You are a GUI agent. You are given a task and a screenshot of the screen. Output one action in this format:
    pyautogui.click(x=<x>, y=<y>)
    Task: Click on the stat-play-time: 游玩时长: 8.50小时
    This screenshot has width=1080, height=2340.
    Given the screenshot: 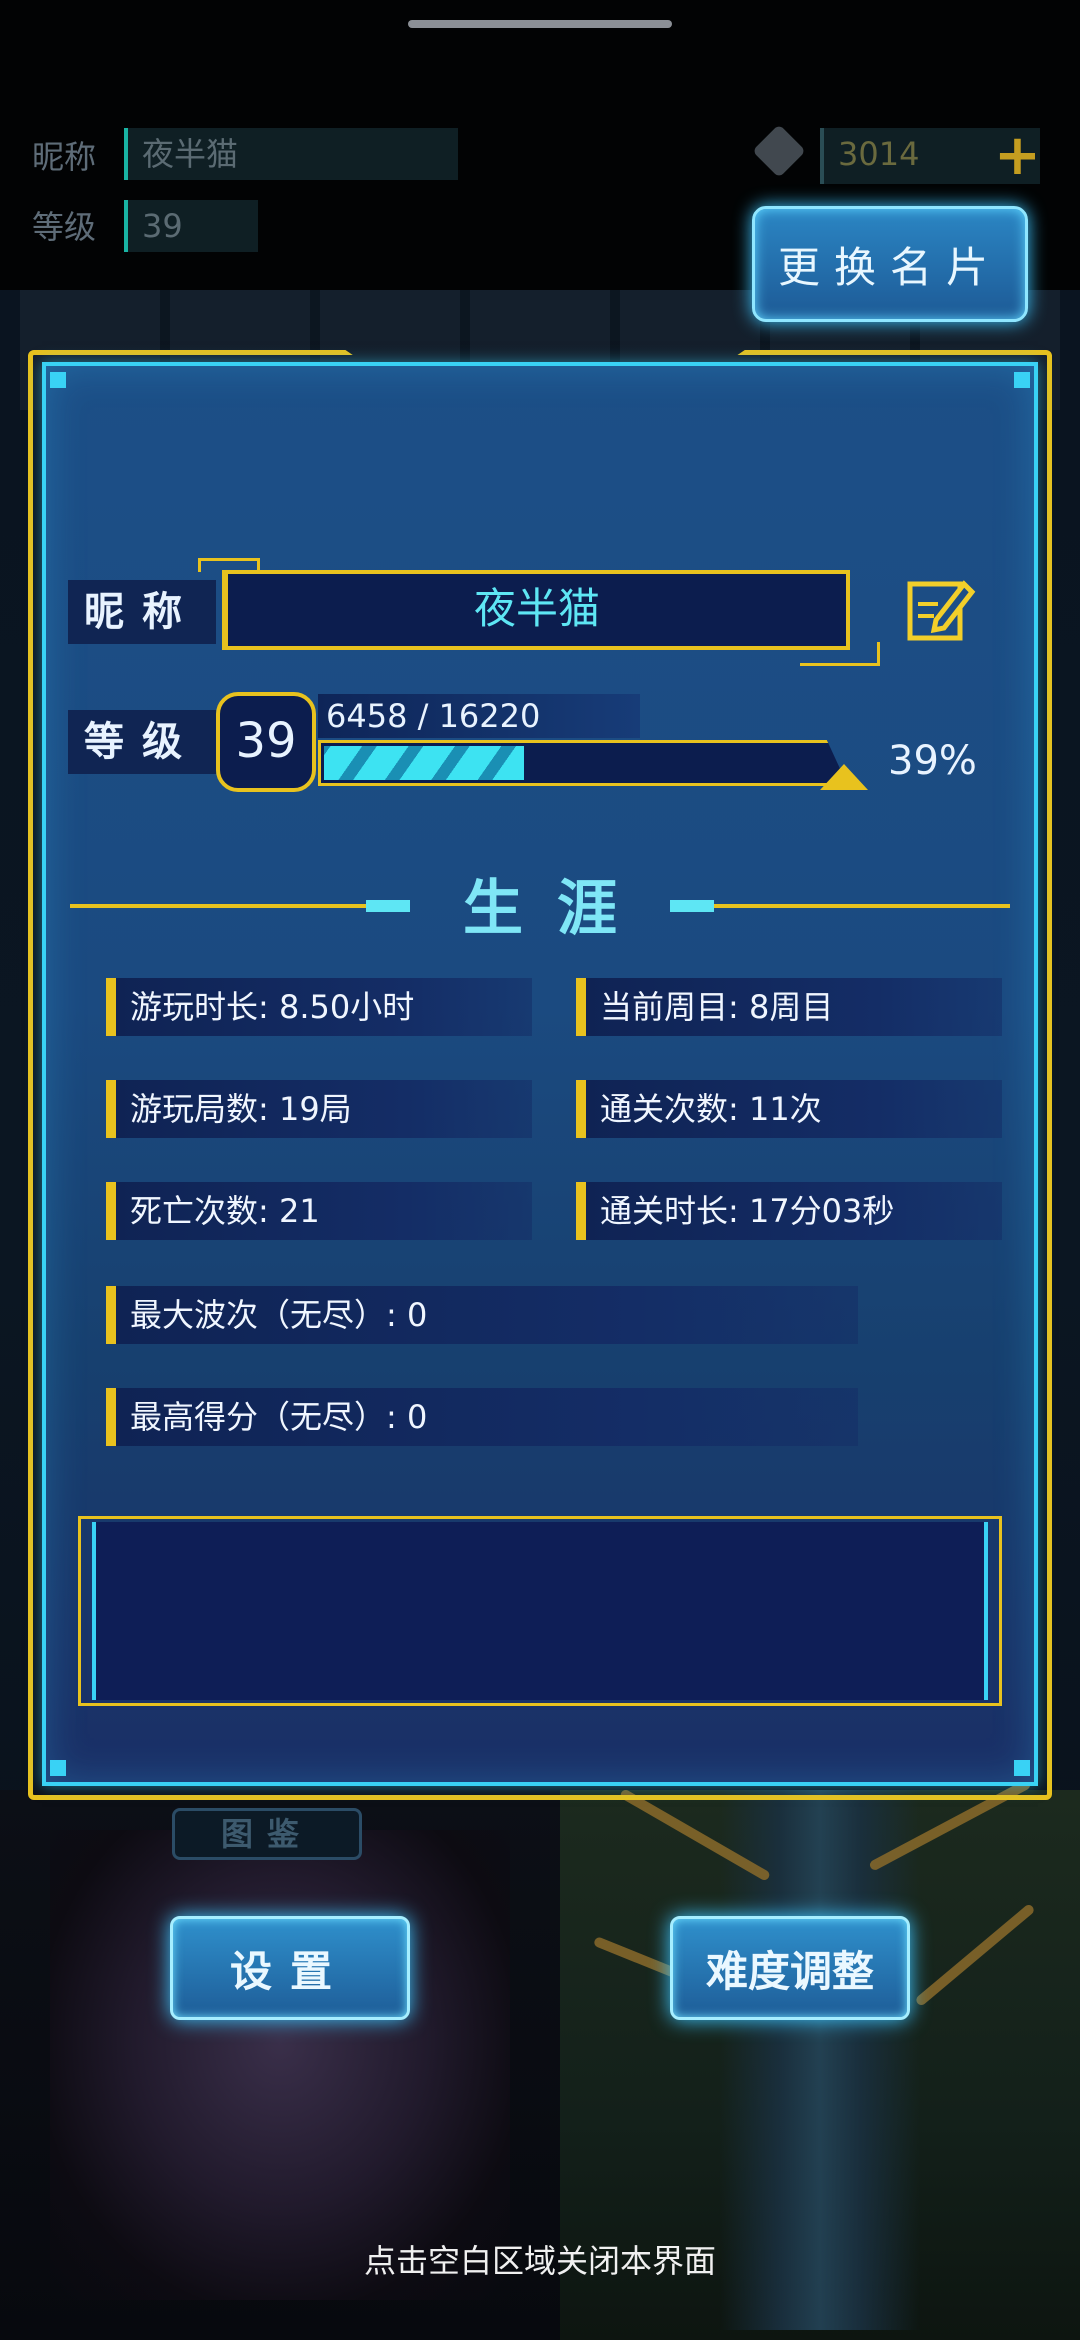 What is the action you would take?
    pyautogui.click(x=319, y=1007)
    